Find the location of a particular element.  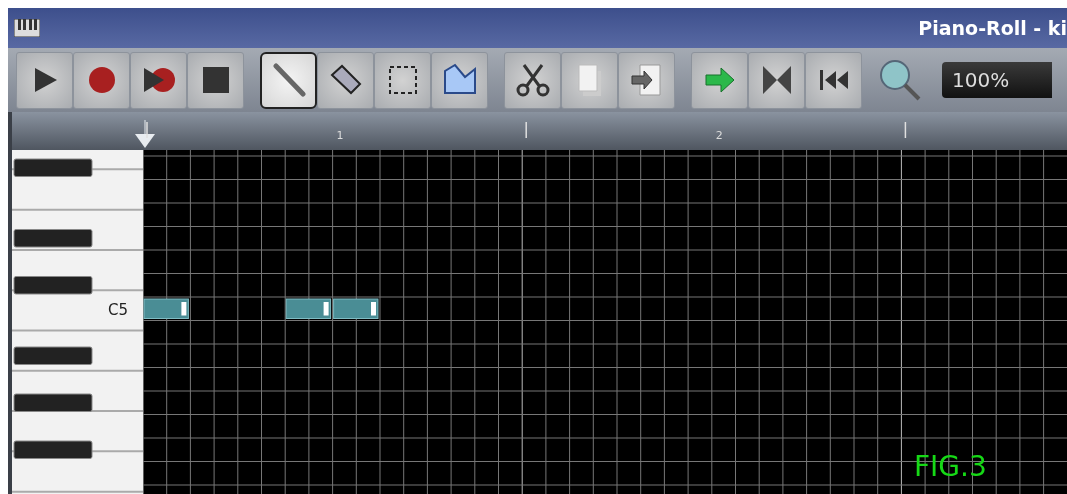

window-title: Piano-Roll - ki is located at coordinates (992, 28).